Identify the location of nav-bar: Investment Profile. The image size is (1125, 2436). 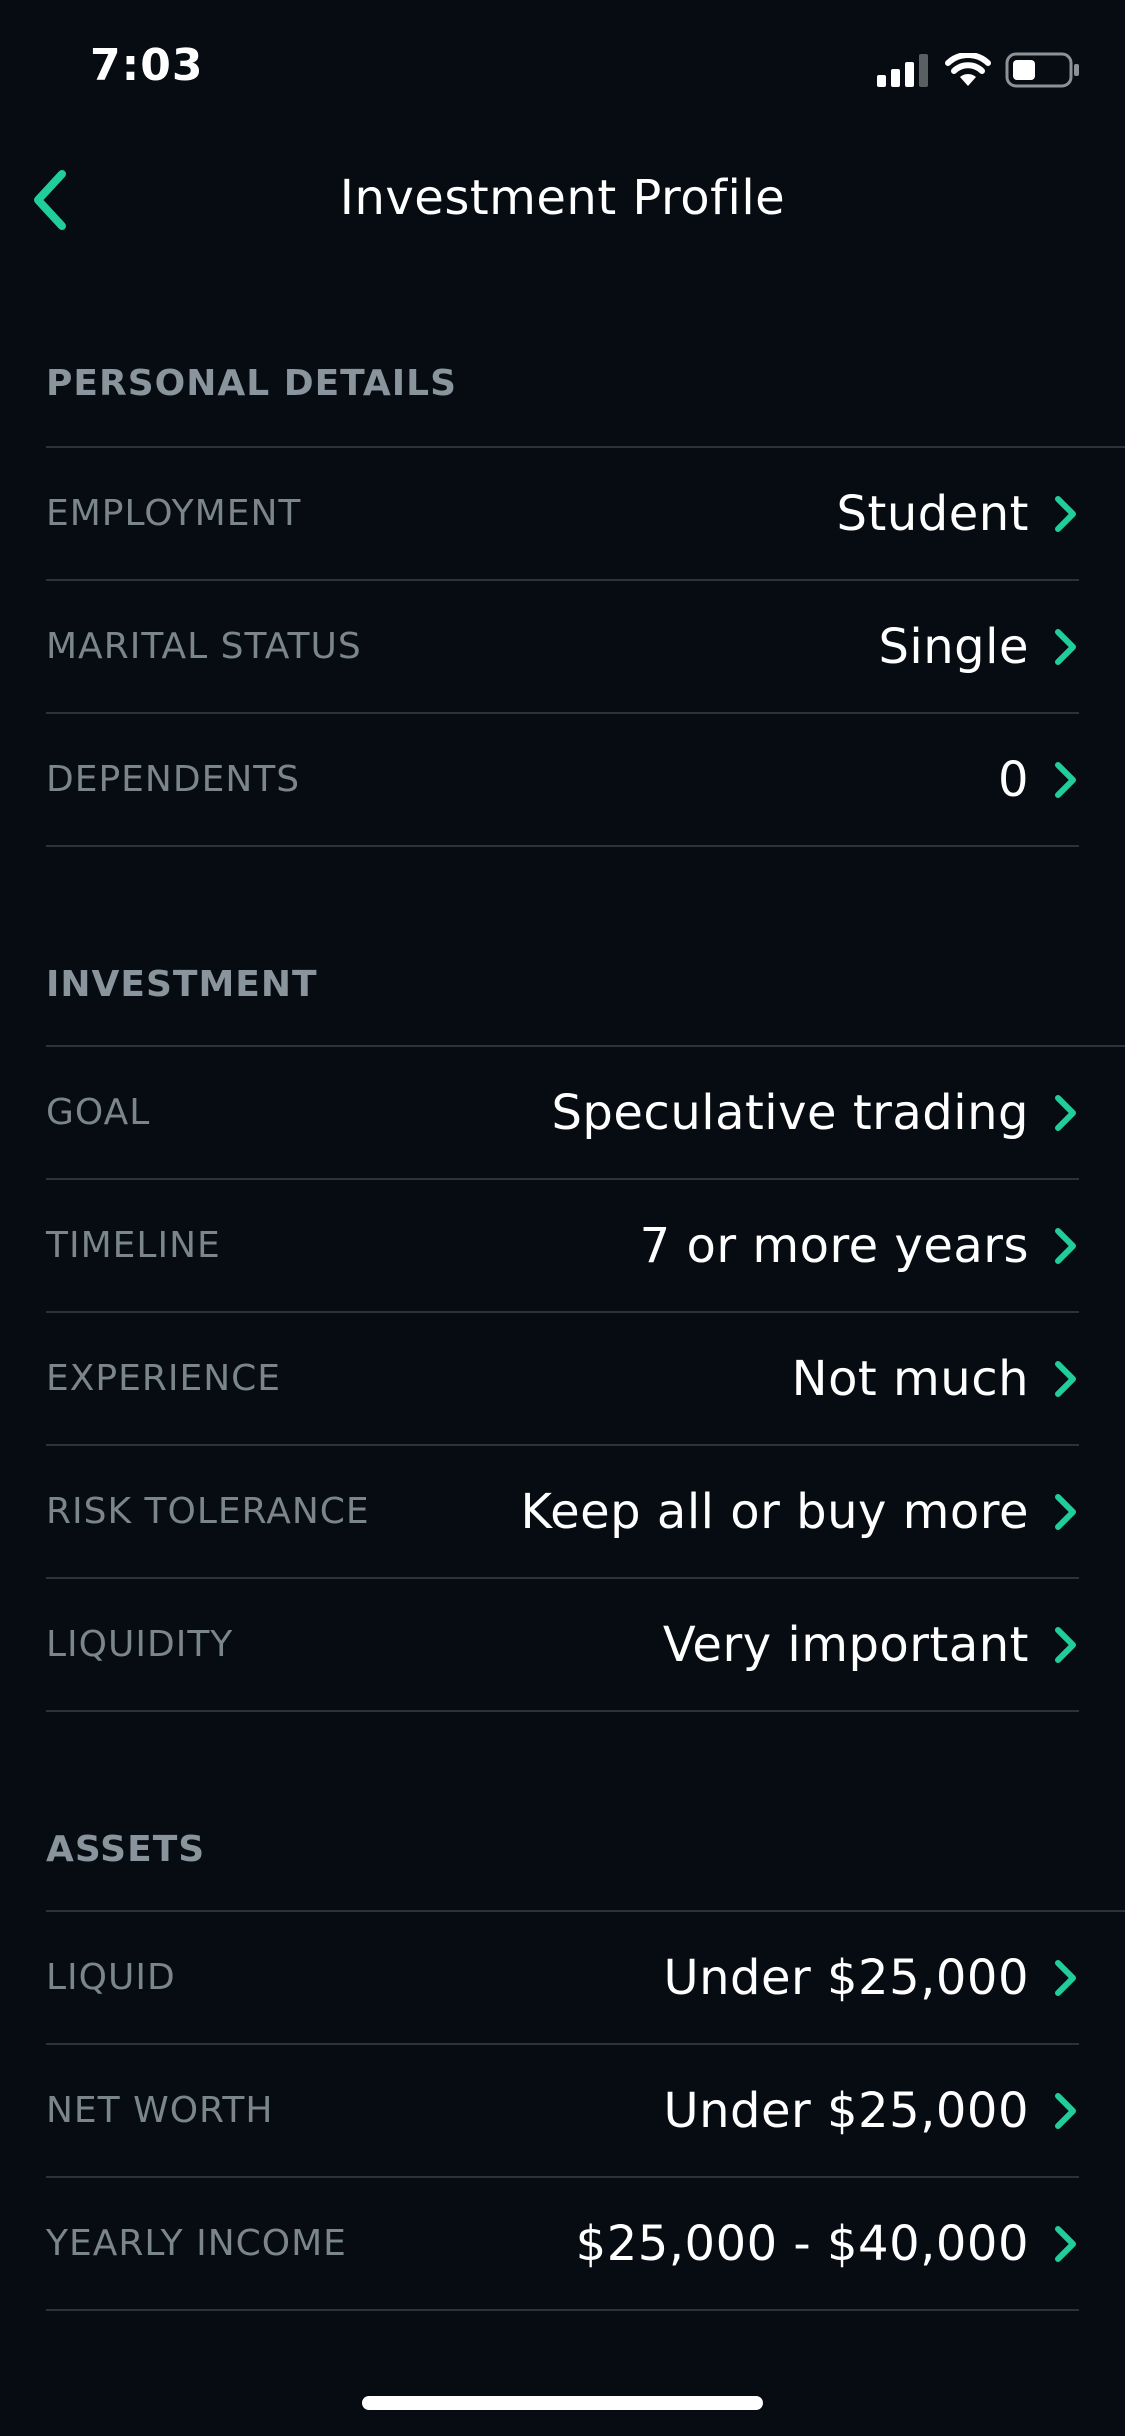
(562, 200).